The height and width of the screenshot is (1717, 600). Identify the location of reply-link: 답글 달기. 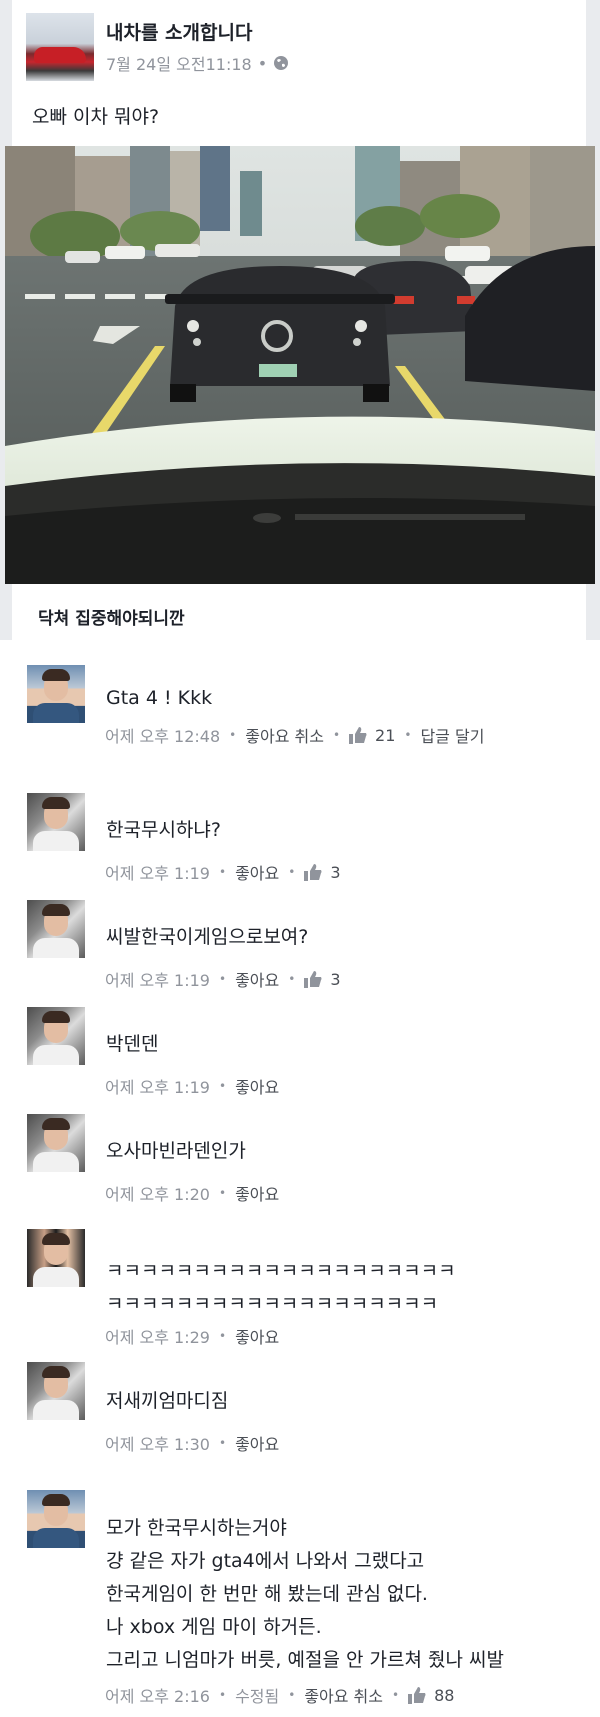
(452, 735).